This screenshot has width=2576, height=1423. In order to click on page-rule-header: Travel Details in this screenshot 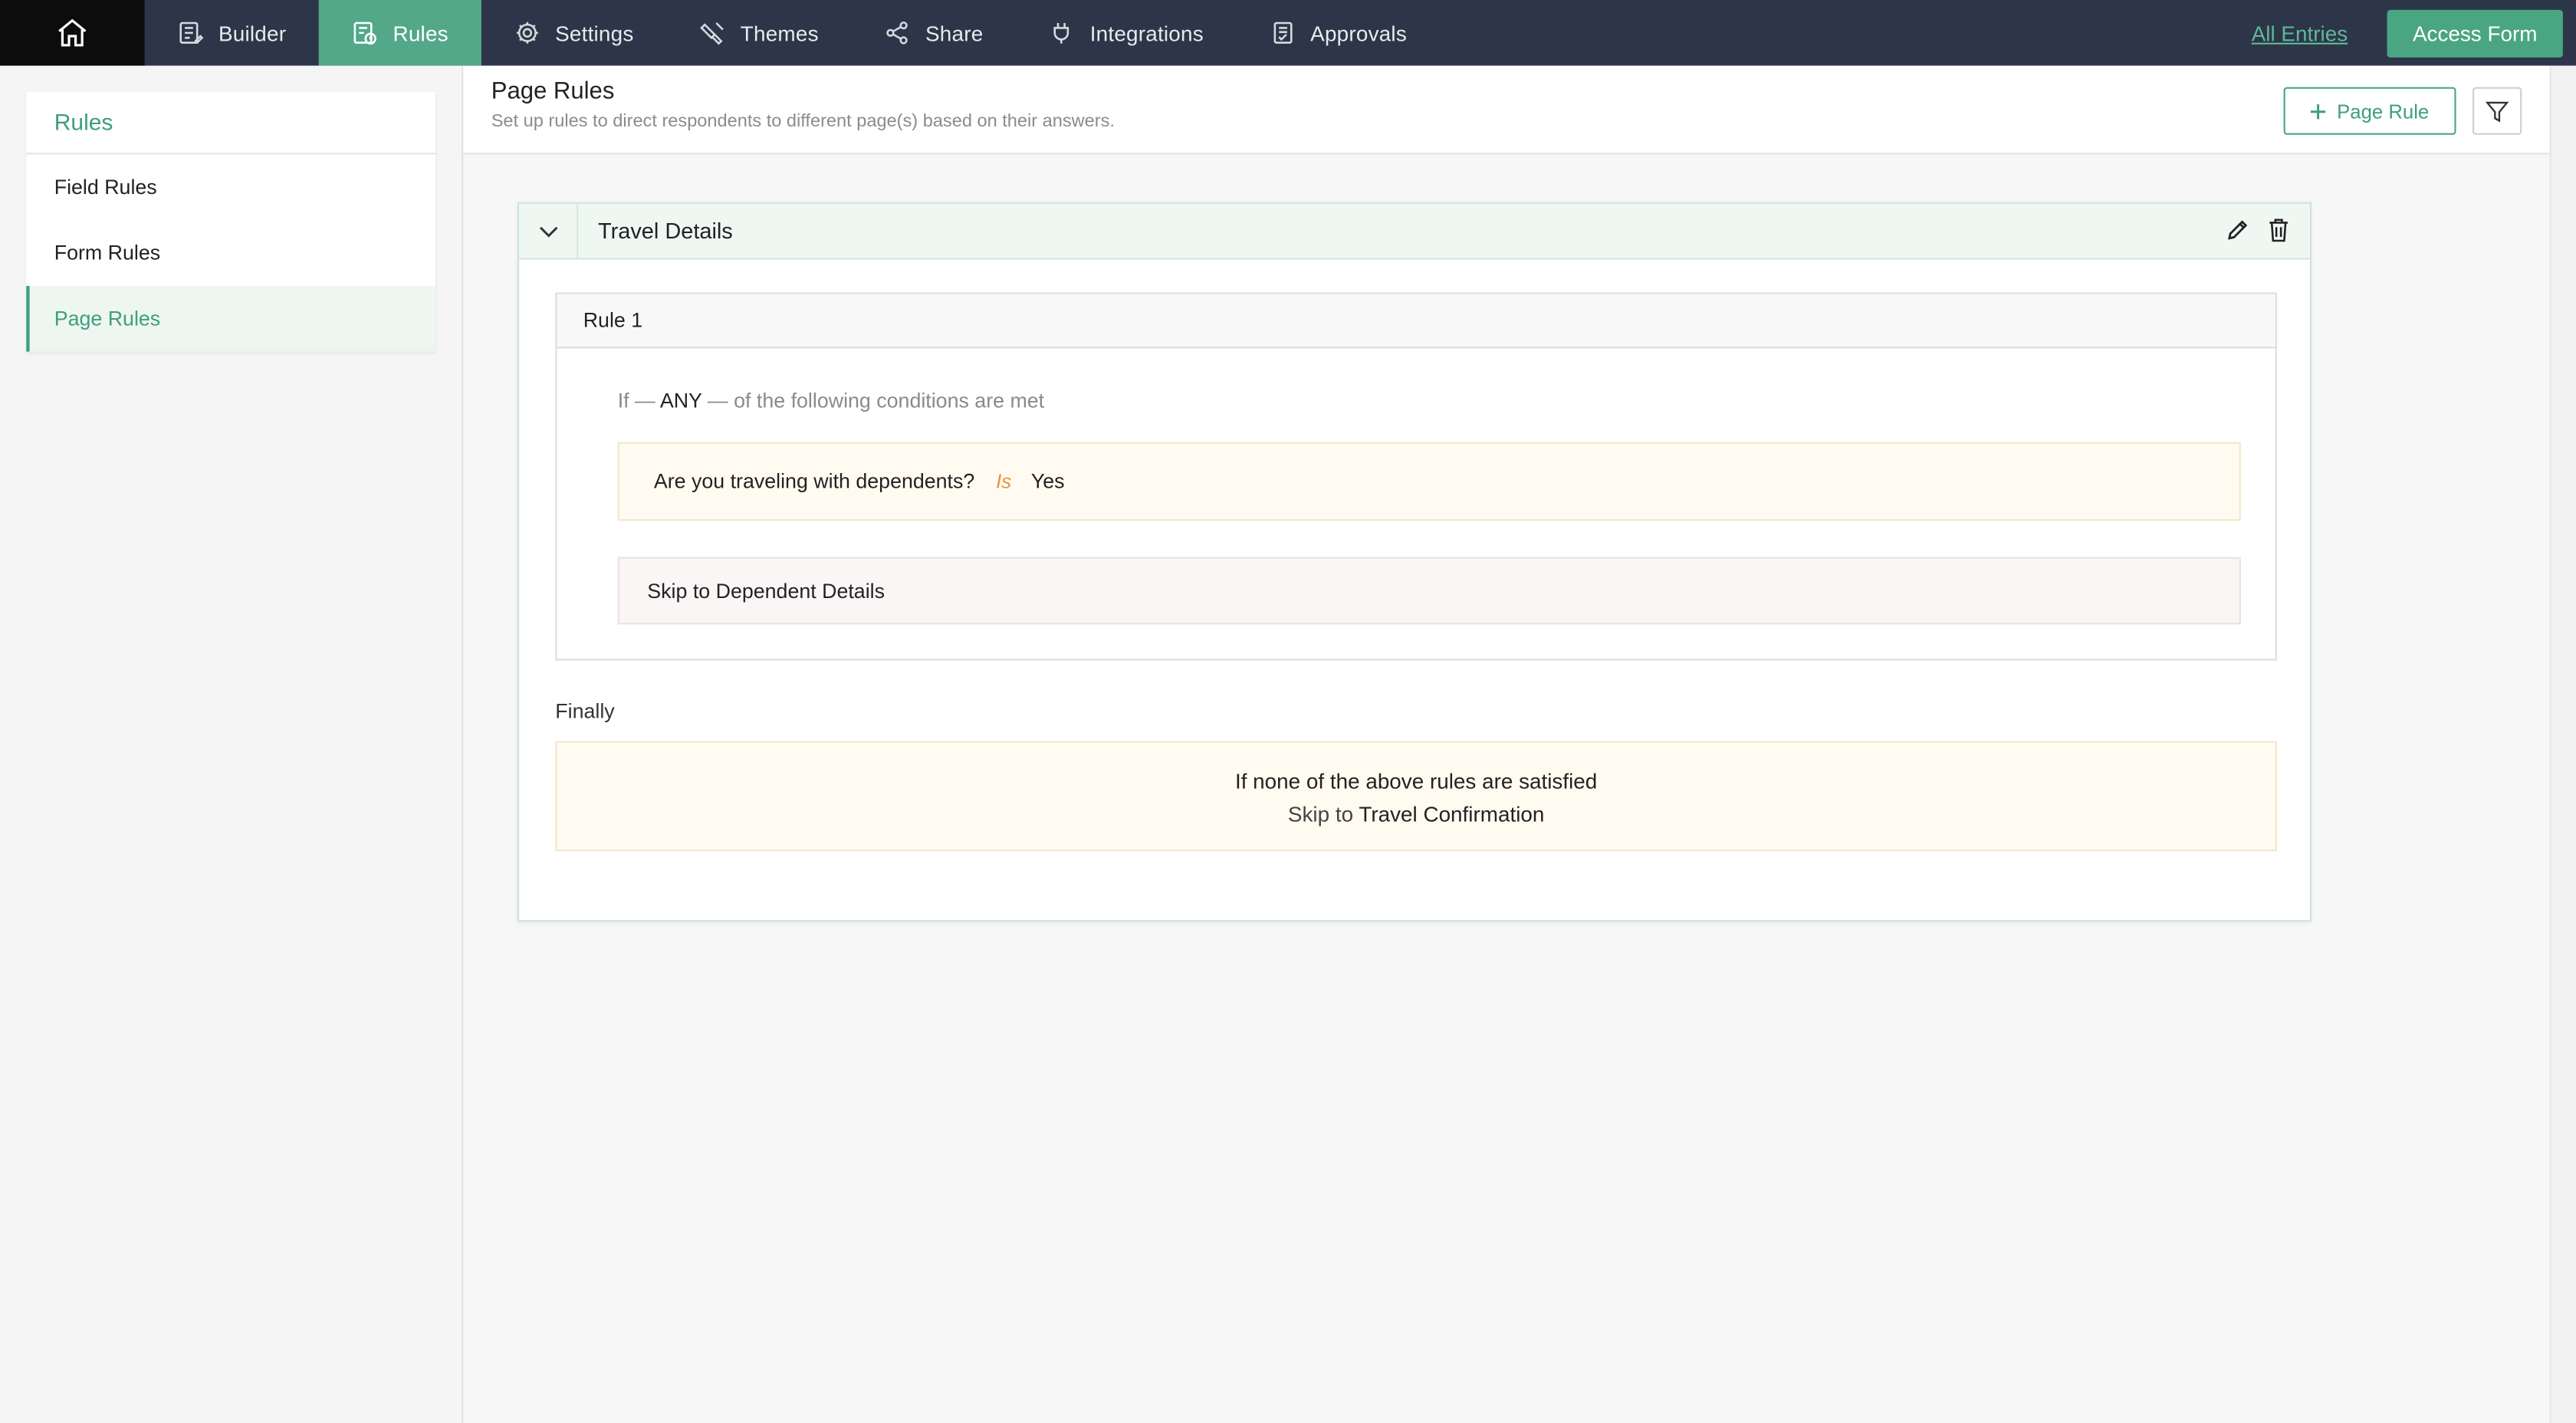, I will do `click(1414, 231)`.